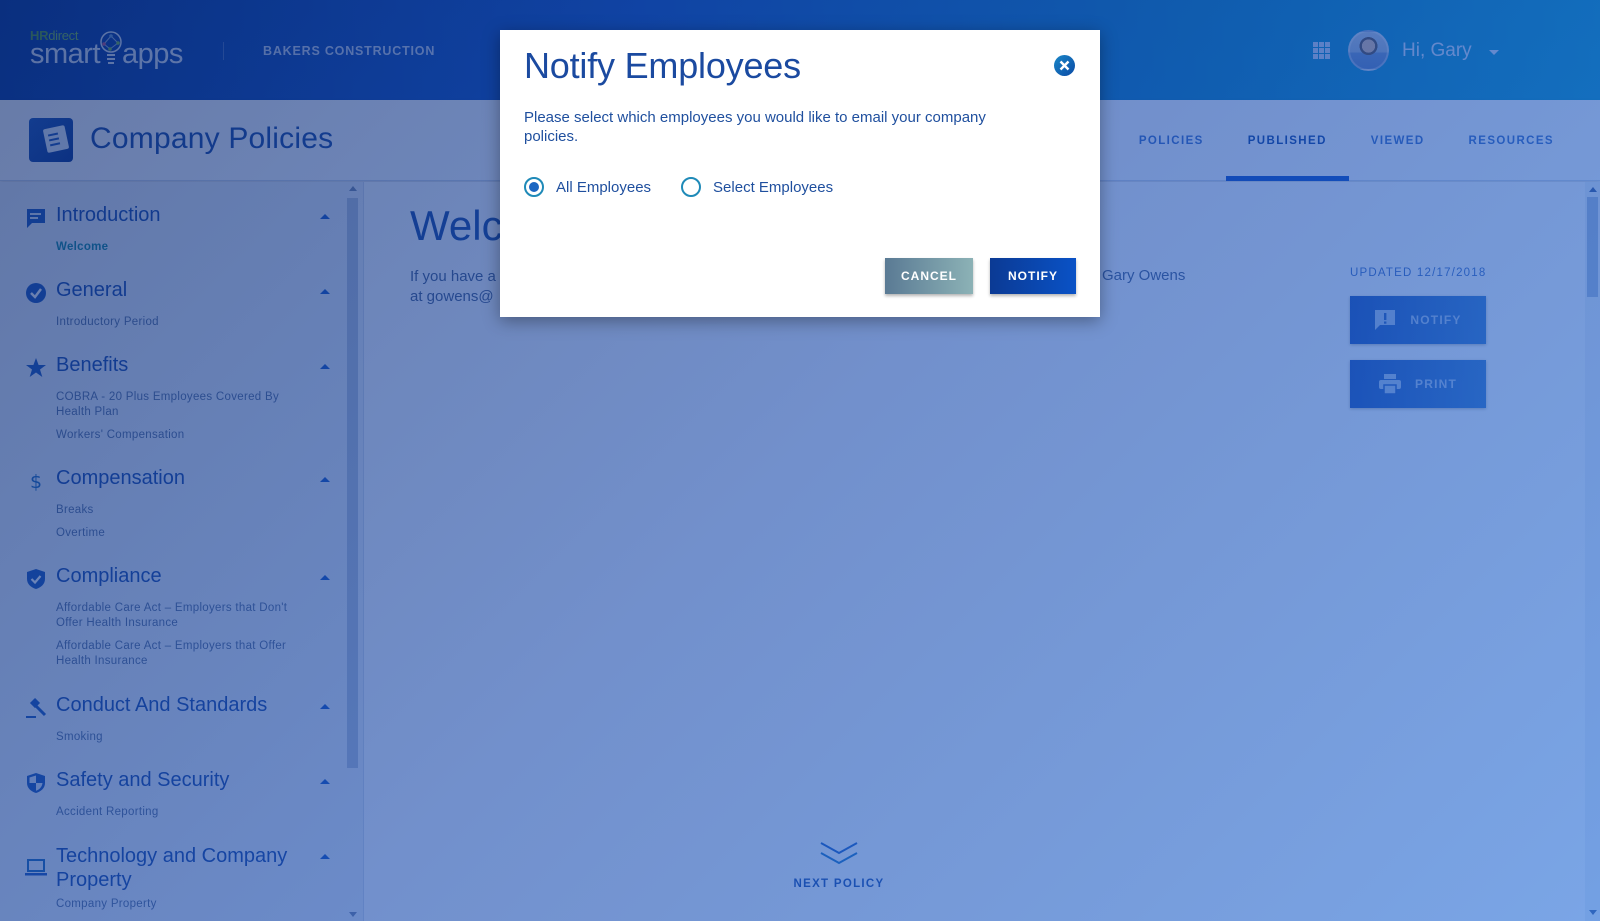 The image size is (1600, 921). I want to click on radio-all-employees: All Employees, so click(587, 187).